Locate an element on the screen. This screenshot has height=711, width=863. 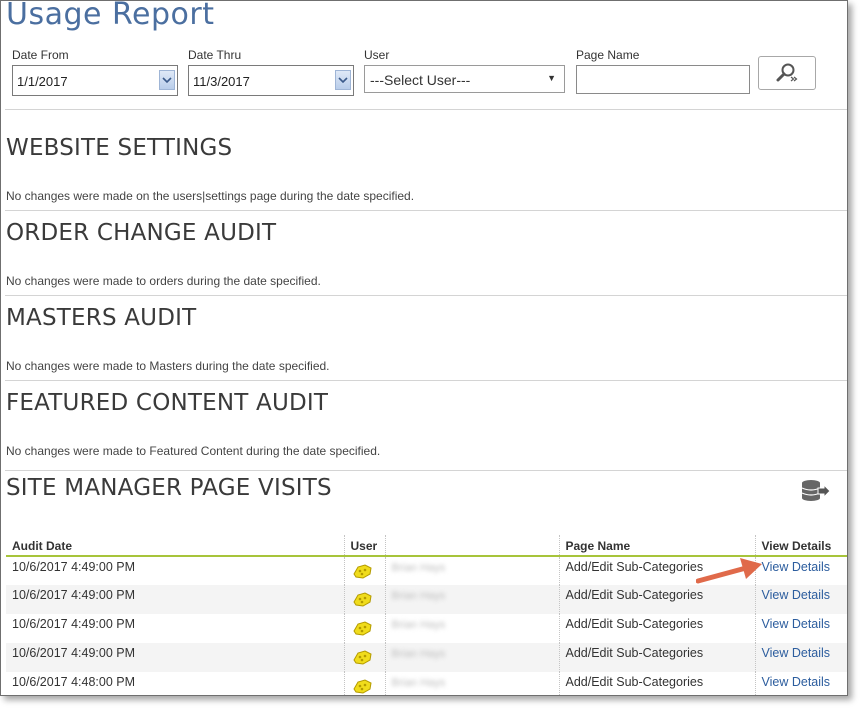
date-thru-field: 11/3/2017 is located at coordinates (271, 80).